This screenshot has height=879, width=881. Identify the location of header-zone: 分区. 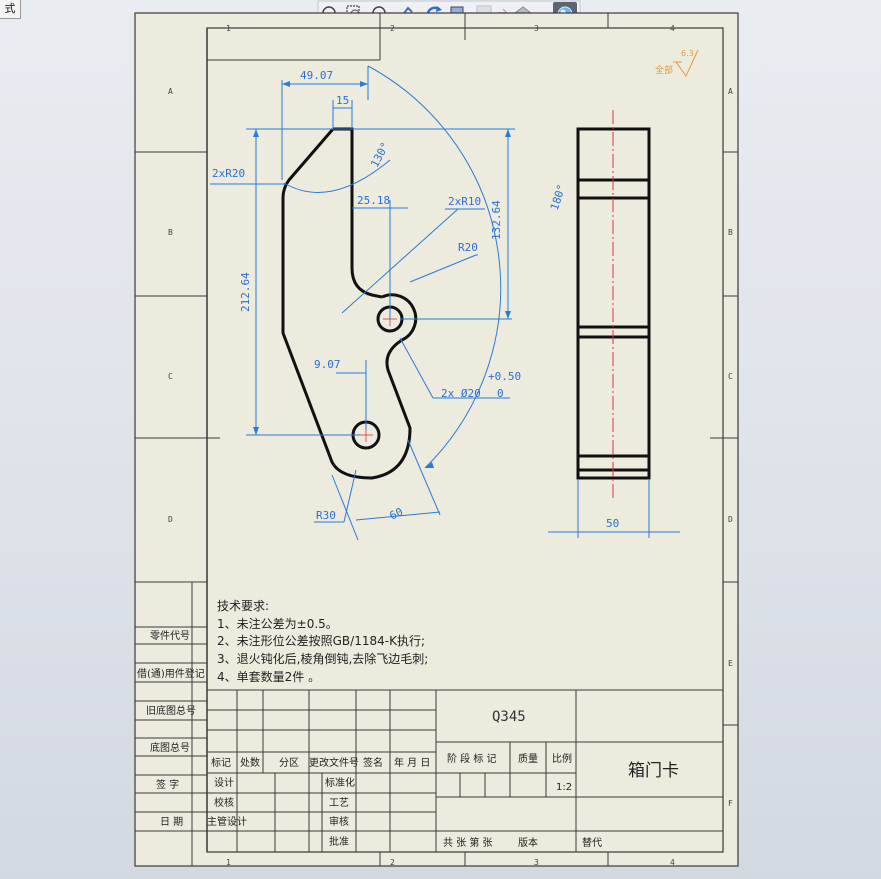
(289, 763).